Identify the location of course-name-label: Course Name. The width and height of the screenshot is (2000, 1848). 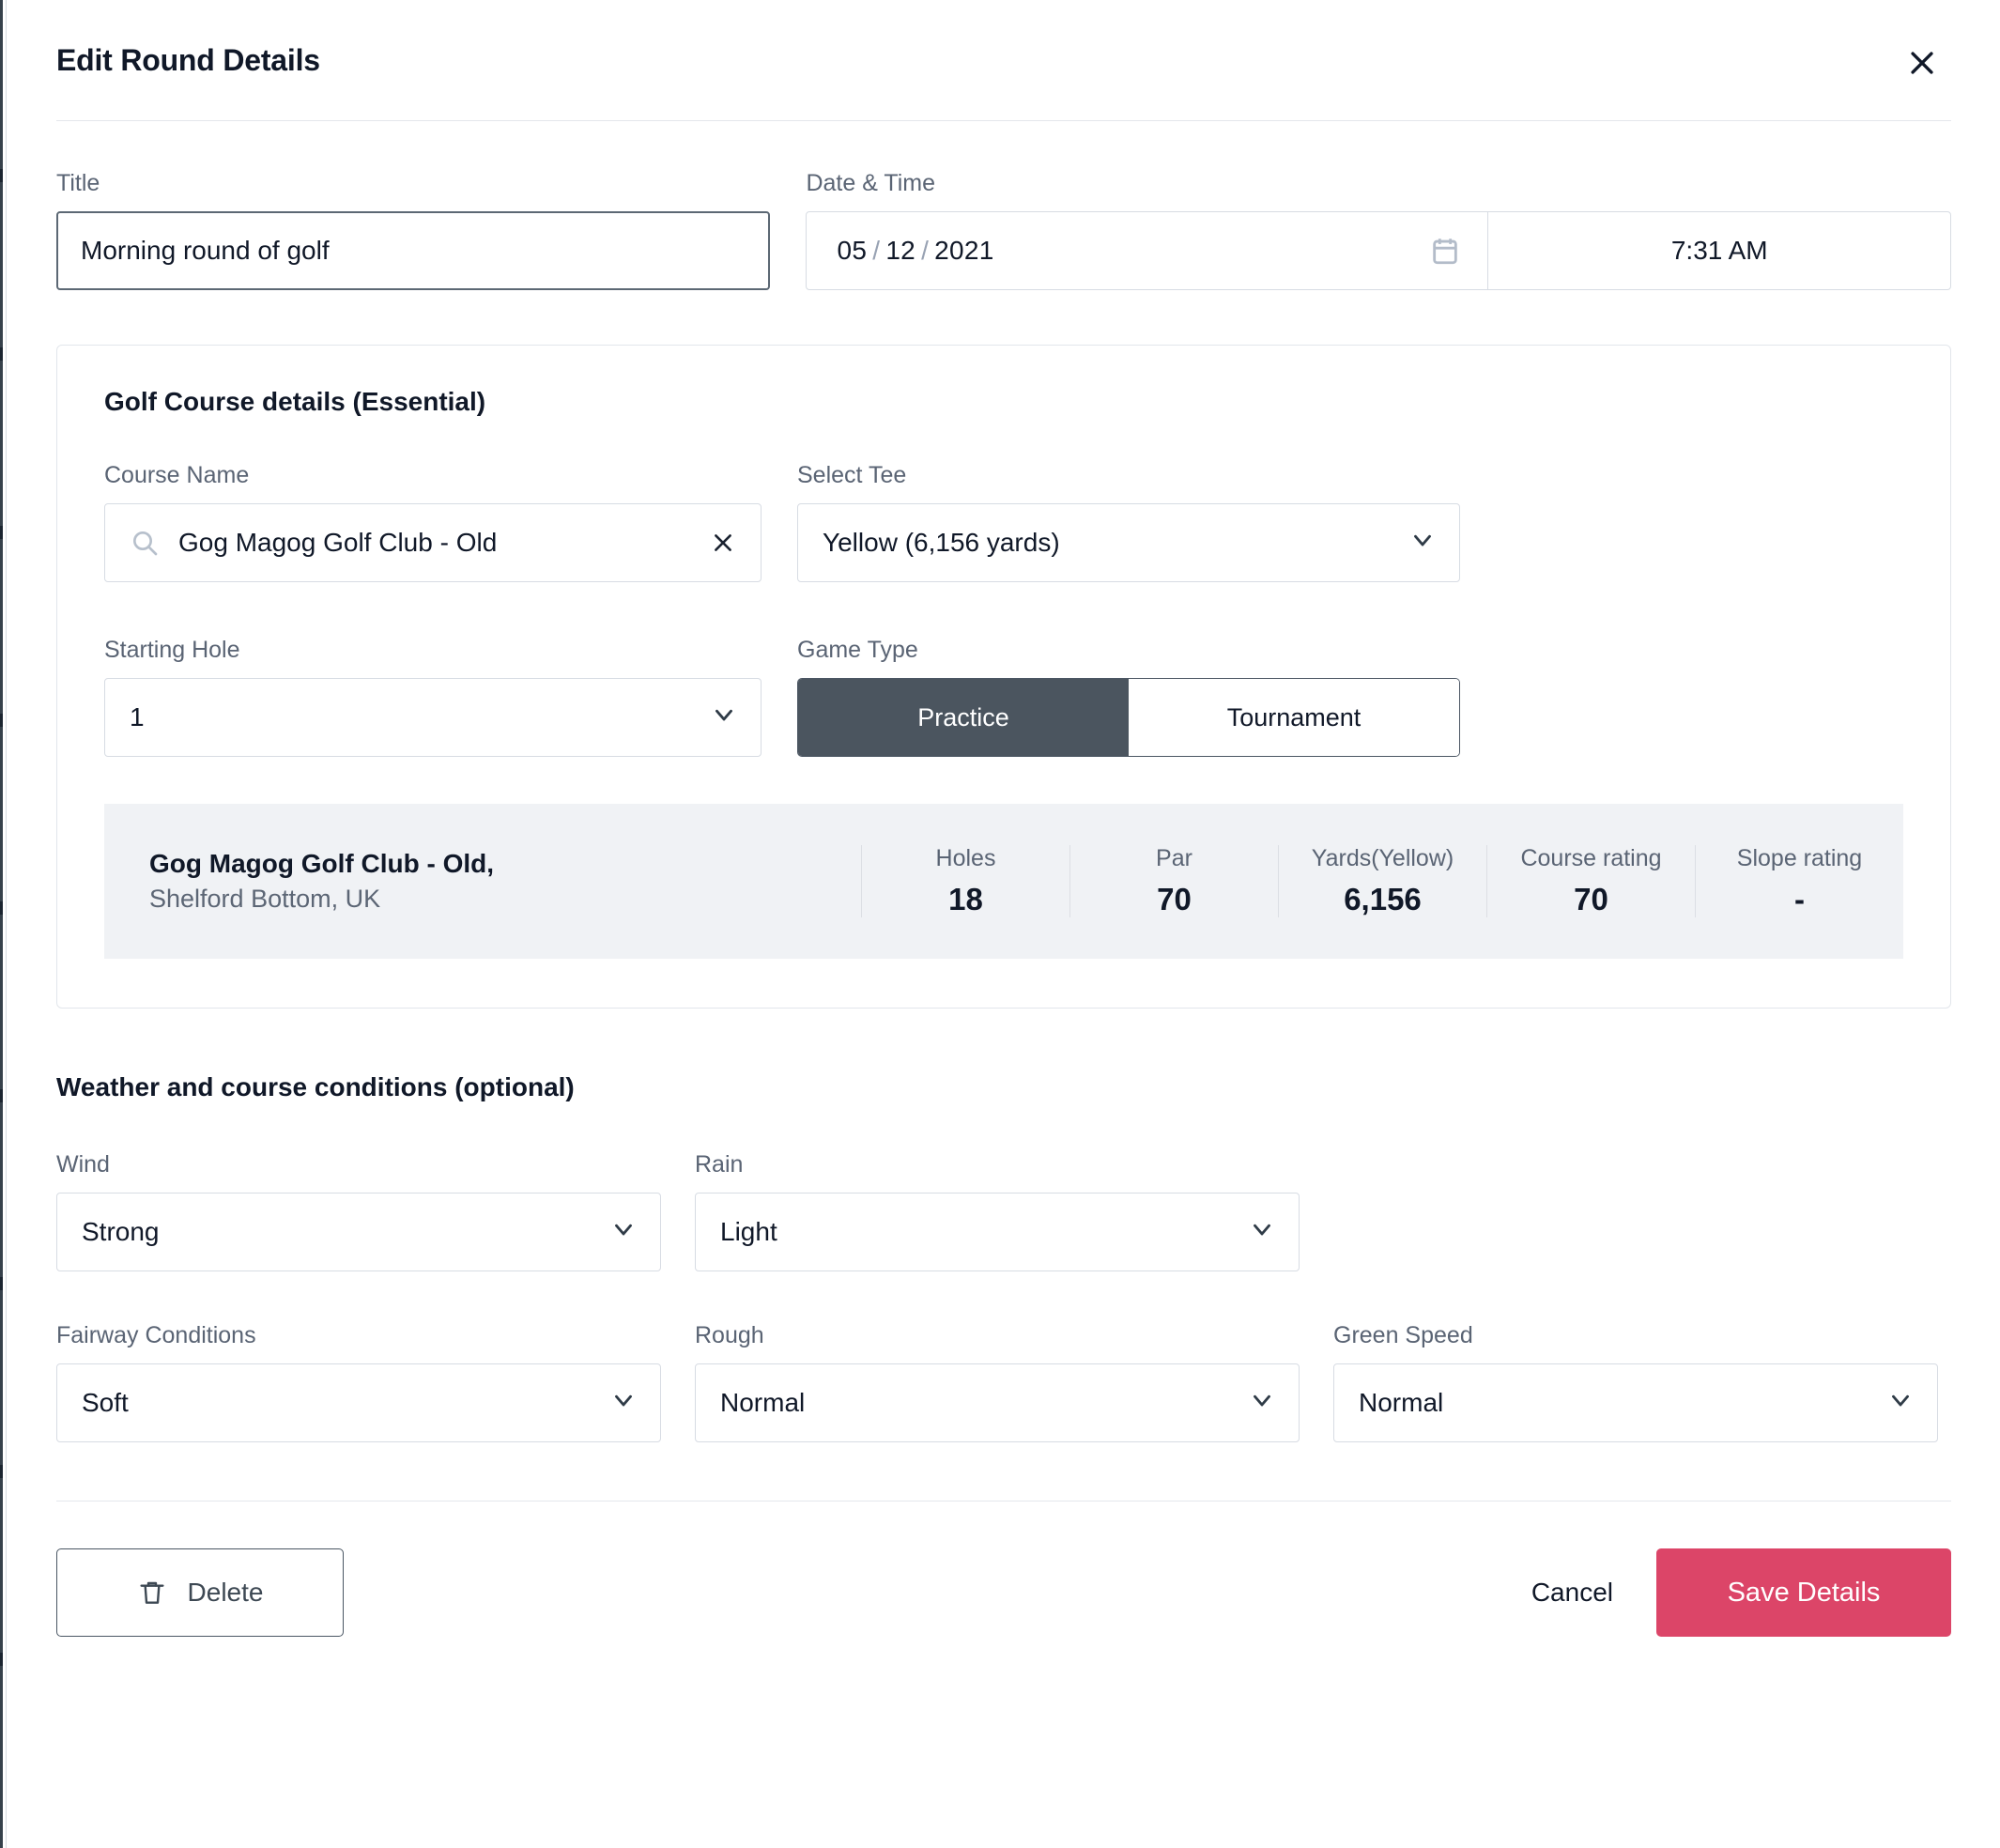
(177, 475).